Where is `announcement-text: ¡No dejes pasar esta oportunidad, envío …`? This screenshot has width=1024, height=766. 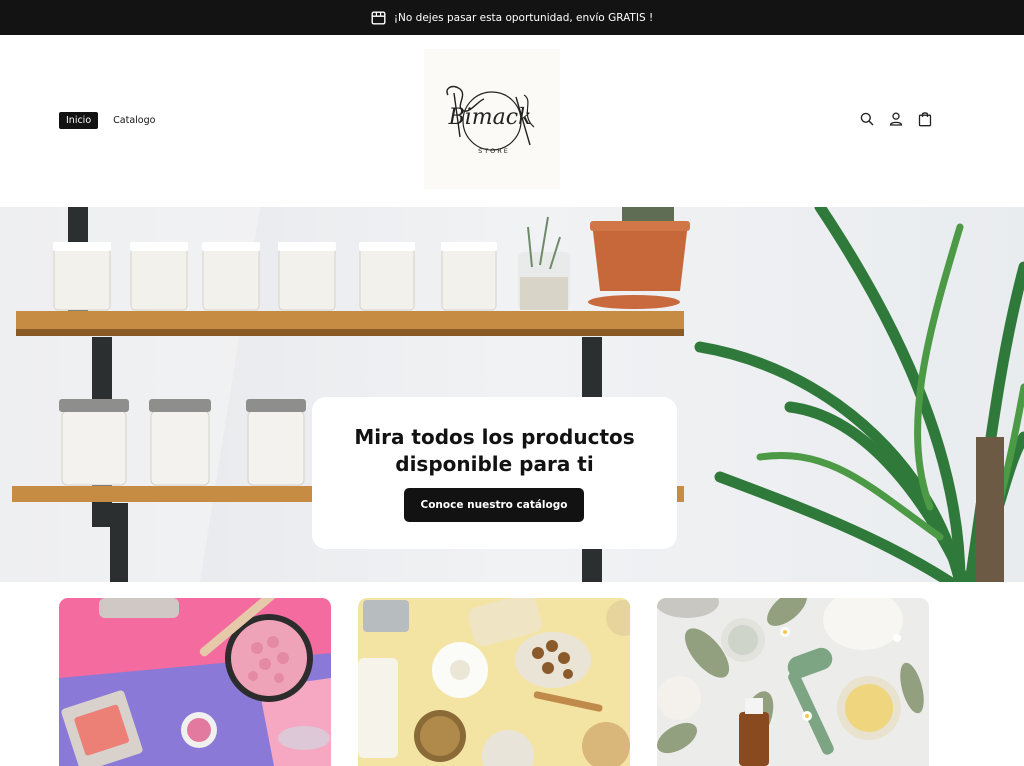 announcement-text: ¡No dejes pasar esta oportunidad, envío … is located at coordinates (523, 17).